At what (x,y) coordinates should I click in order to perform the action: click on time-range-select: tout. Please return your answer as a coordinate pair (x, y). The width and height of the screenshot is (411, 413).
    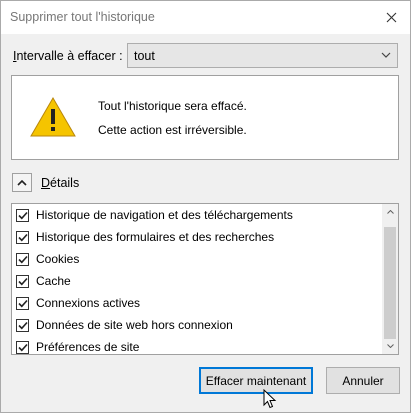
    Looking at the image, I should click on (262, 55).